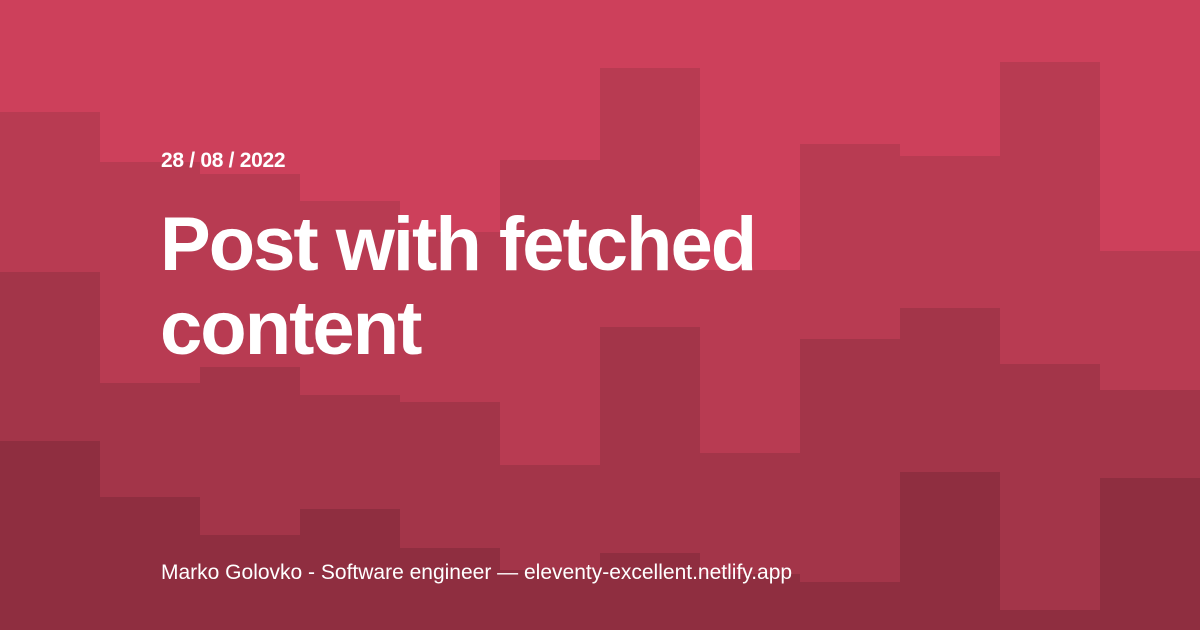 The width and height of the screenshot is (1200, 630). Describe the element at coordinates (458, 286) in the screenshot. I see `post-title: Post with fetched content` at that location.